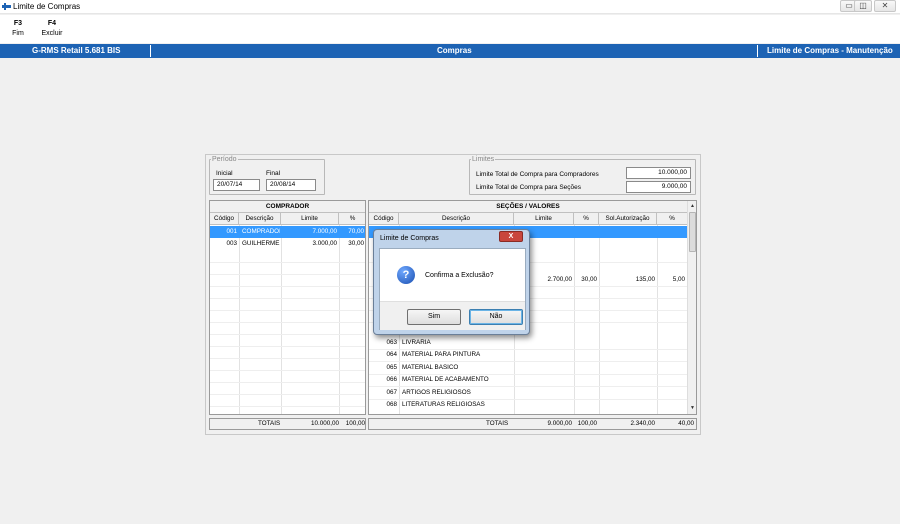  I want to click on cell-limite: 7.000,00, so click(324, 231).